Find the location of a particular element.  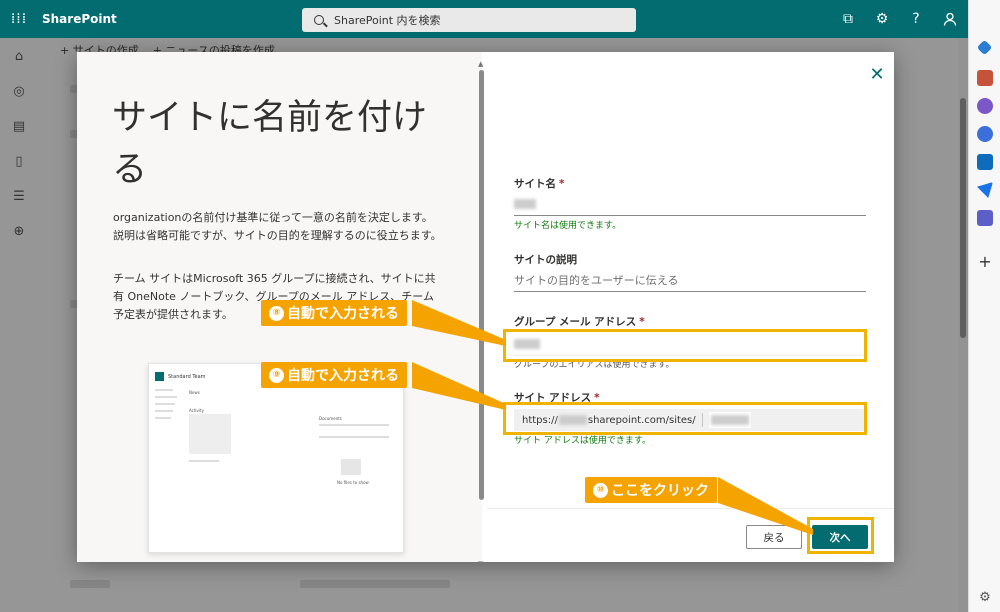

callout-auto-fill-email: ⑧ 自動で入力される is located at coordinates (334, 313).